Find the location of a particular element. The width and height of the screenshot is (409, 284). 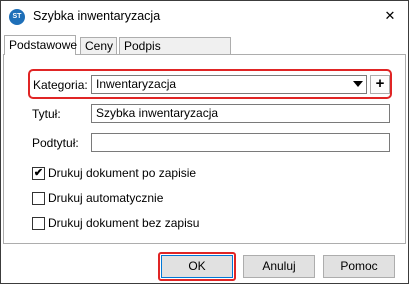

title-bar: ST Szybka inwentaryzacja ✕ is located at coordinates (204, 16).